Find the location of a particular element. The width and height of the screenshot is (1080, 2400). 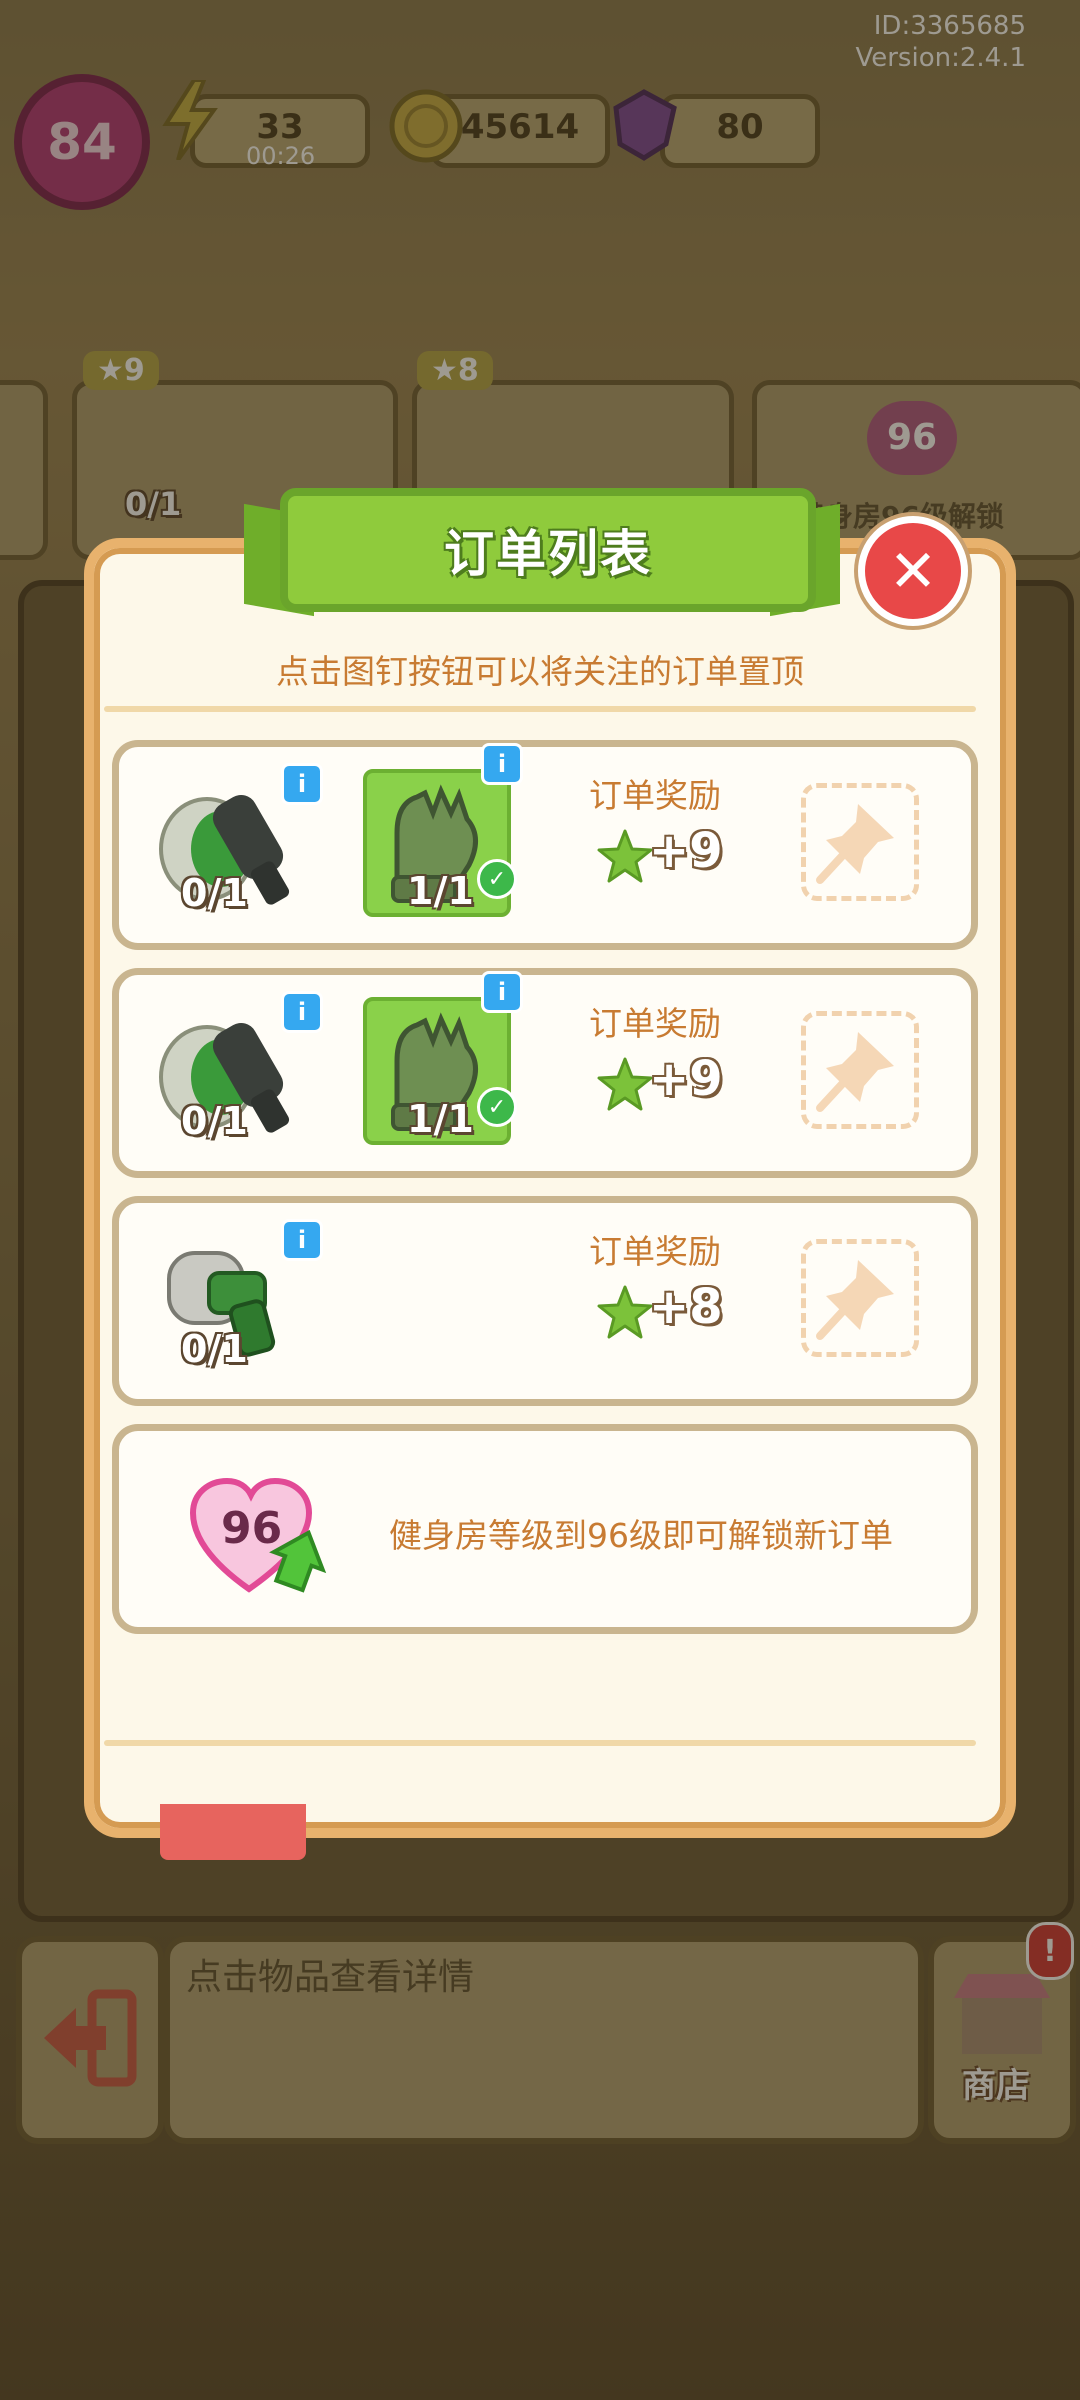

unlock-hint-text: 健身房等级到96级即可解锁新订单 is located at coordinates (641, 1535).